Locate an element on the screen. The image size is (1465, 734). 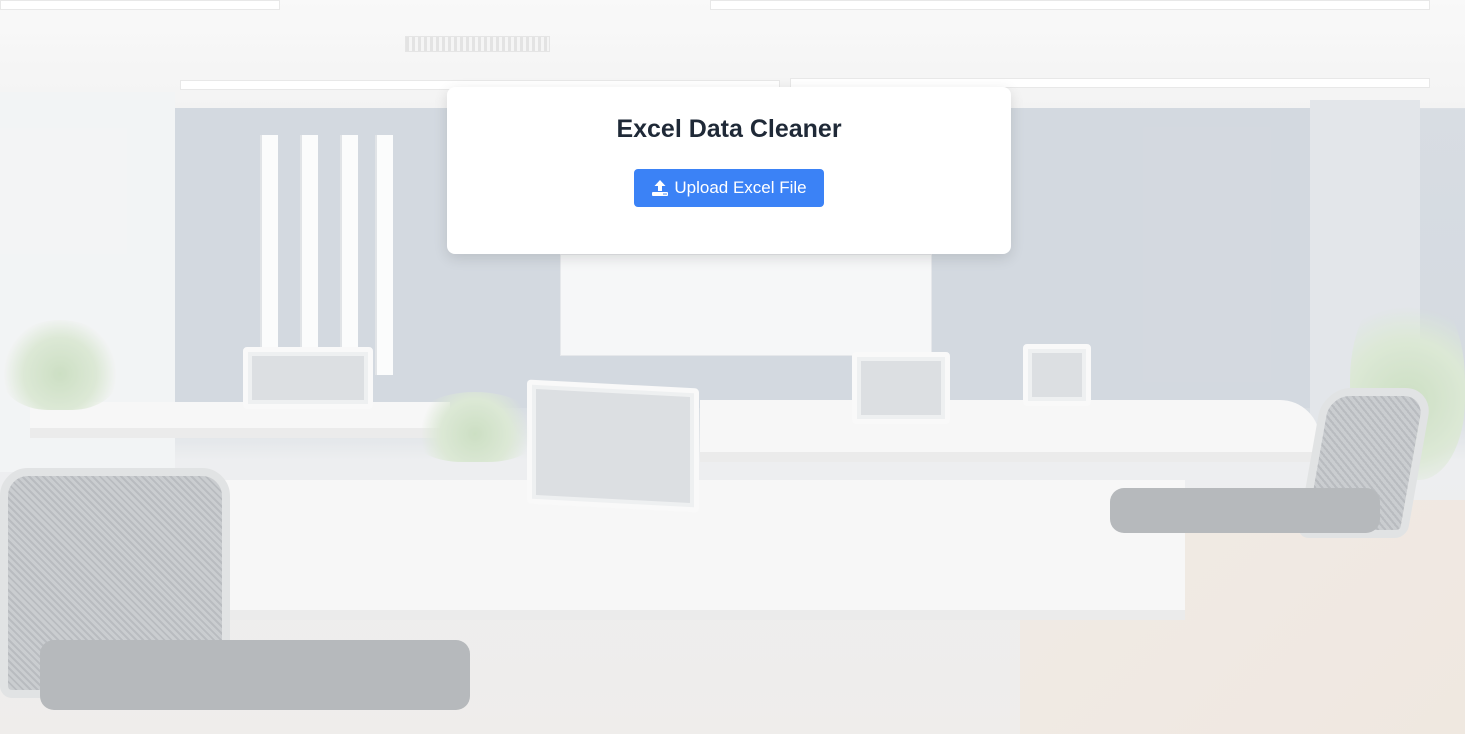
upload-icon is located at coordinates (660, 188).